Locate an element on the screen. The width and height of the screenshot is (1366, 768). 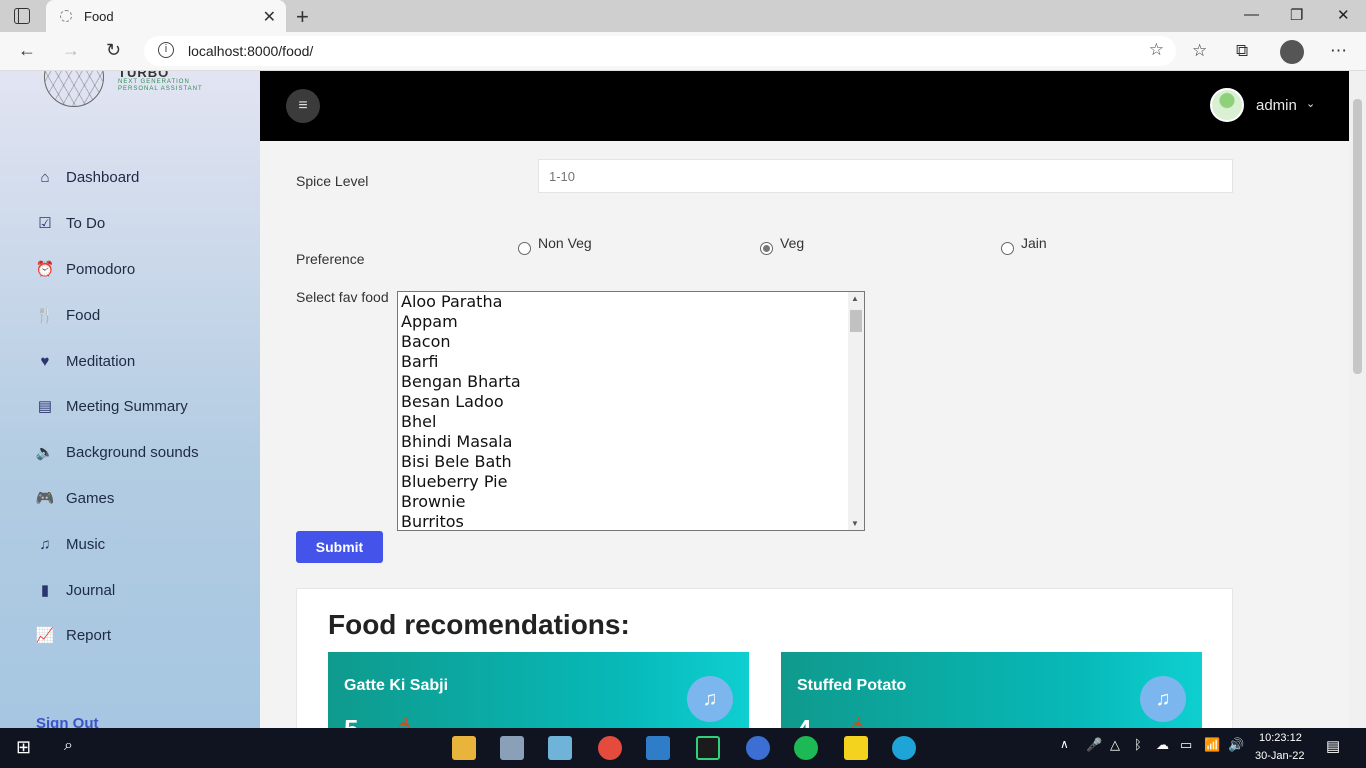
tab-actions-icon is located at coordinates (22, 16).